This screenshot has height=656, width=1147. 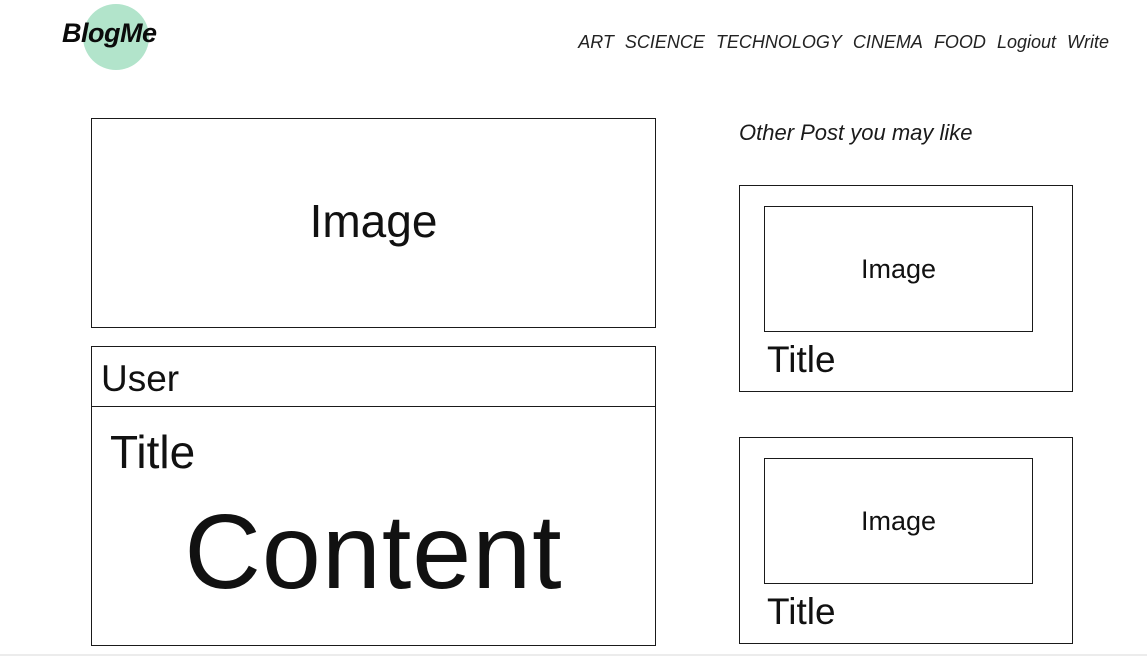 I want to click on post-user: User, so click(x=140, y=379).